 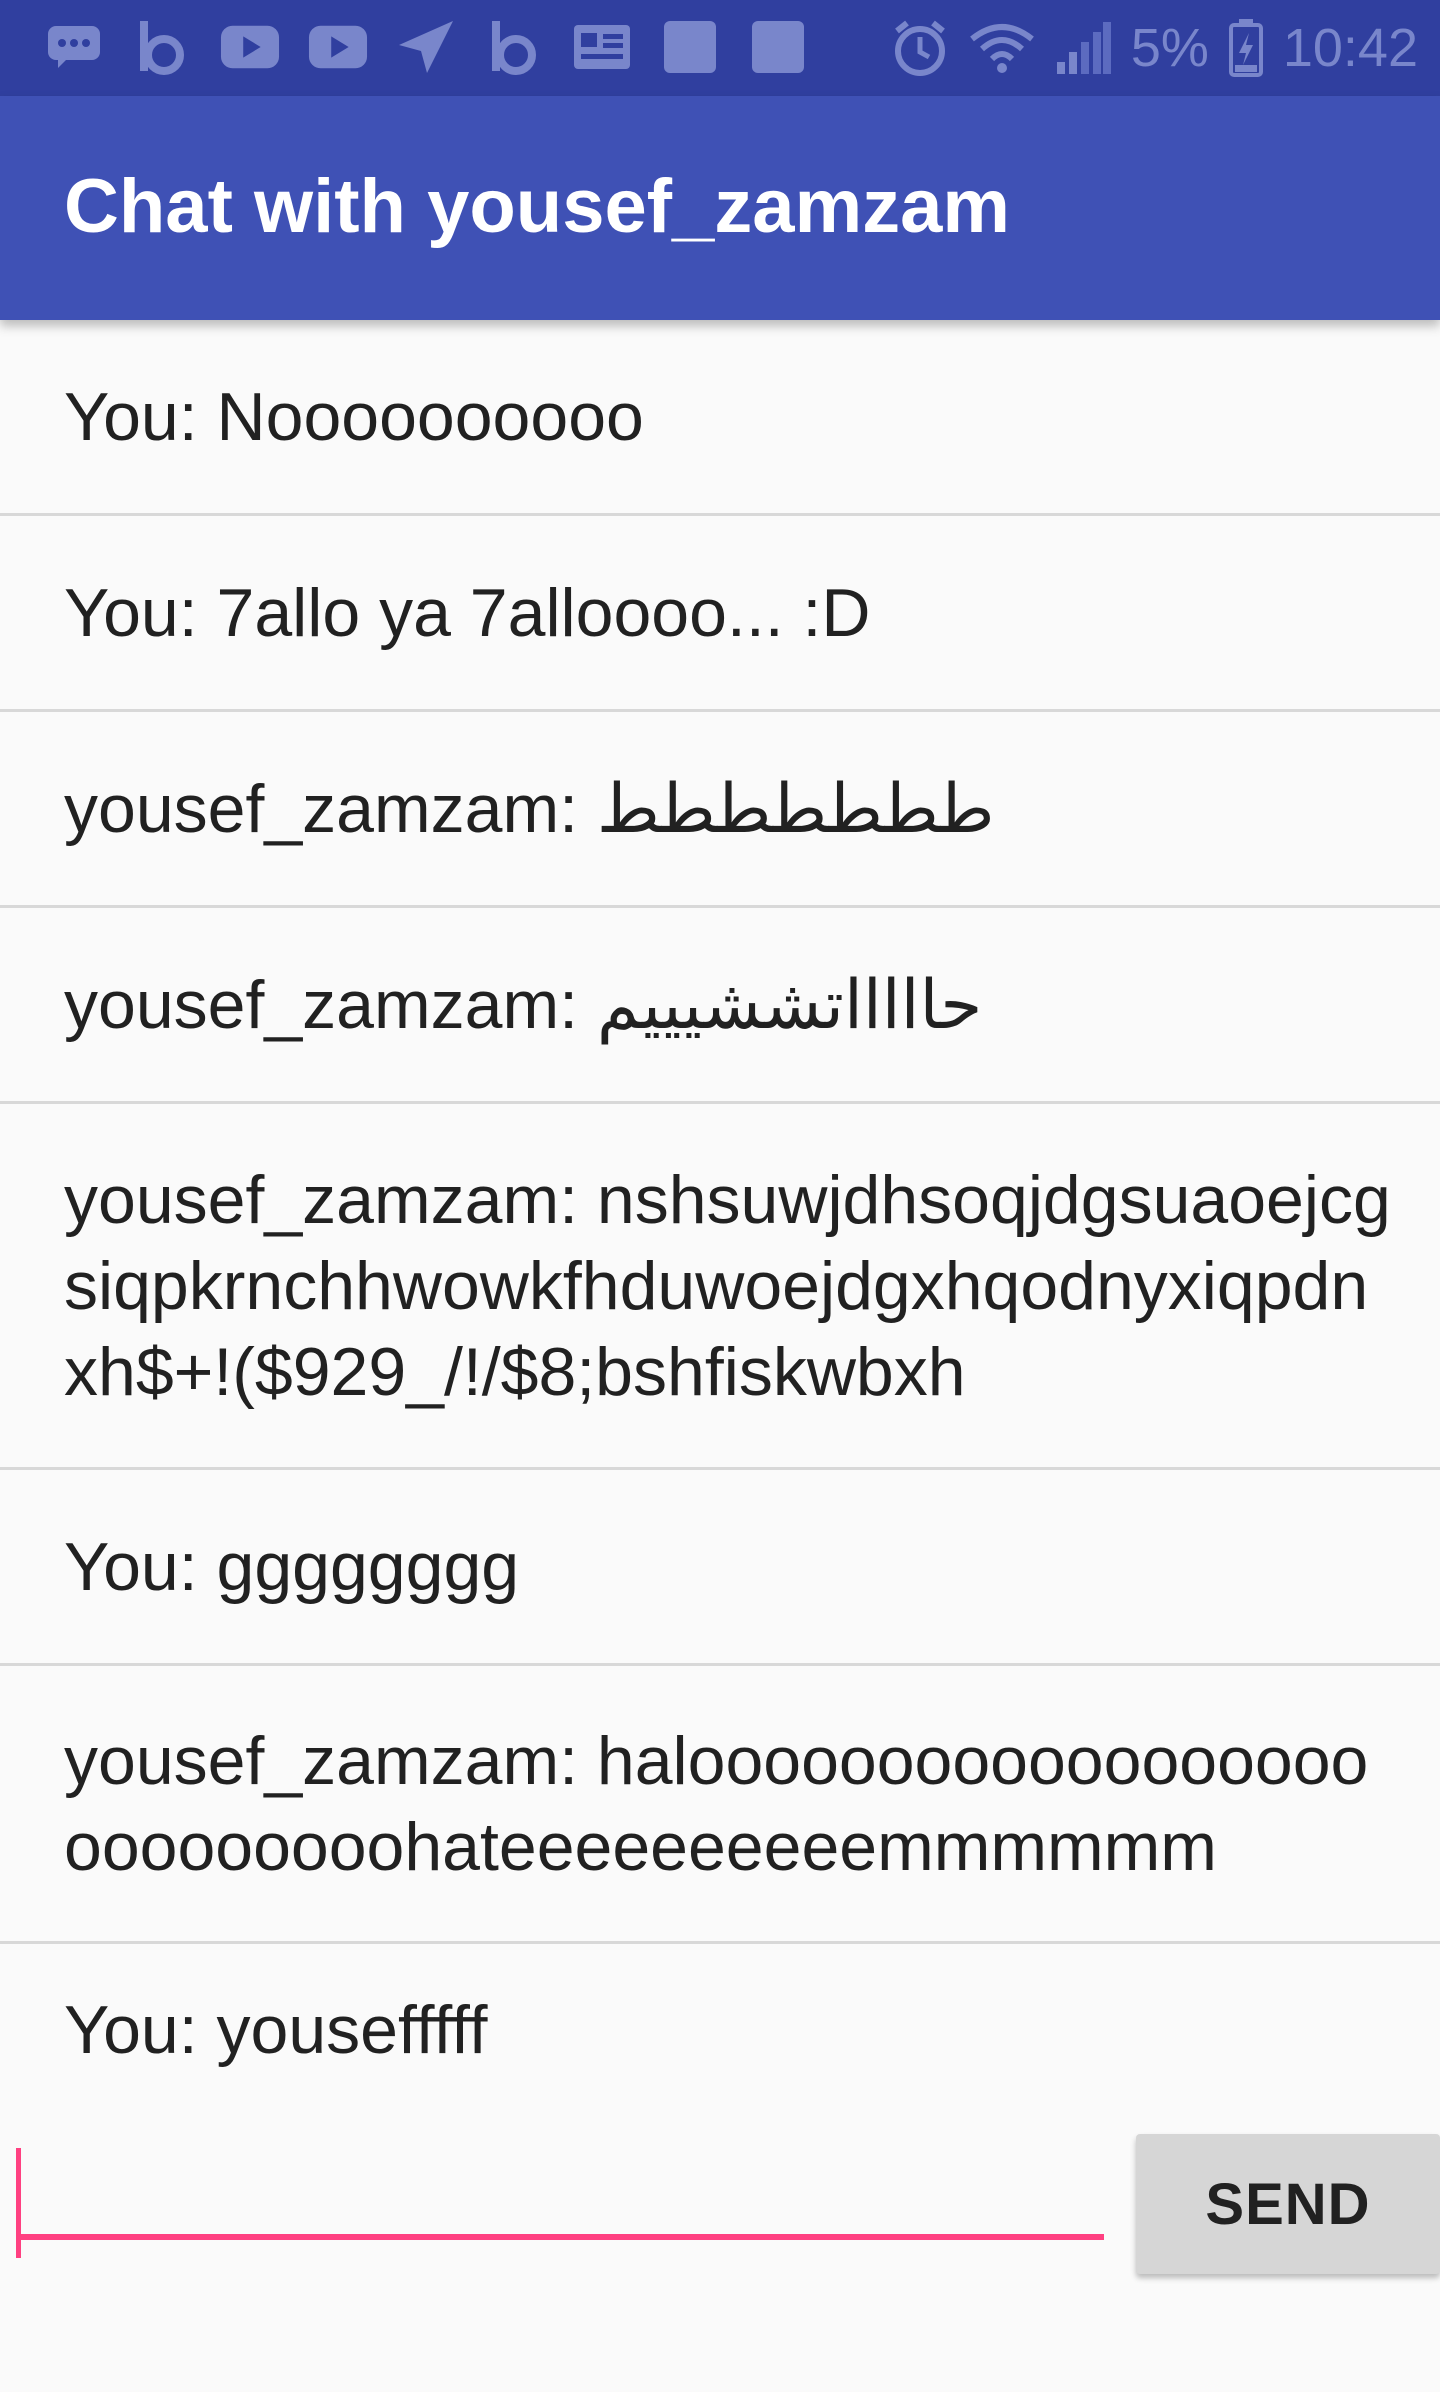 What do you see at coordinates (720, 1568) in the screenshot?
I see `list-item: You: gggggggg` at bounding box center [720, 1568].